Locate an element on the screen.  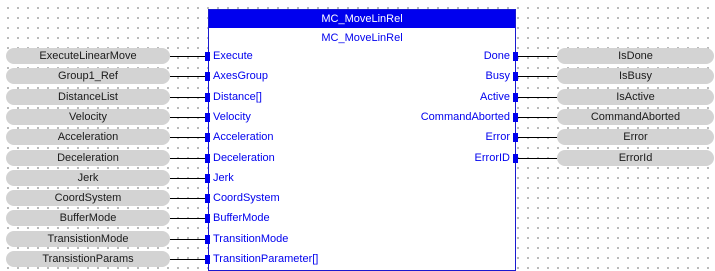
output-variable-errorid: ErrorId is located at coordinates (635, 157).